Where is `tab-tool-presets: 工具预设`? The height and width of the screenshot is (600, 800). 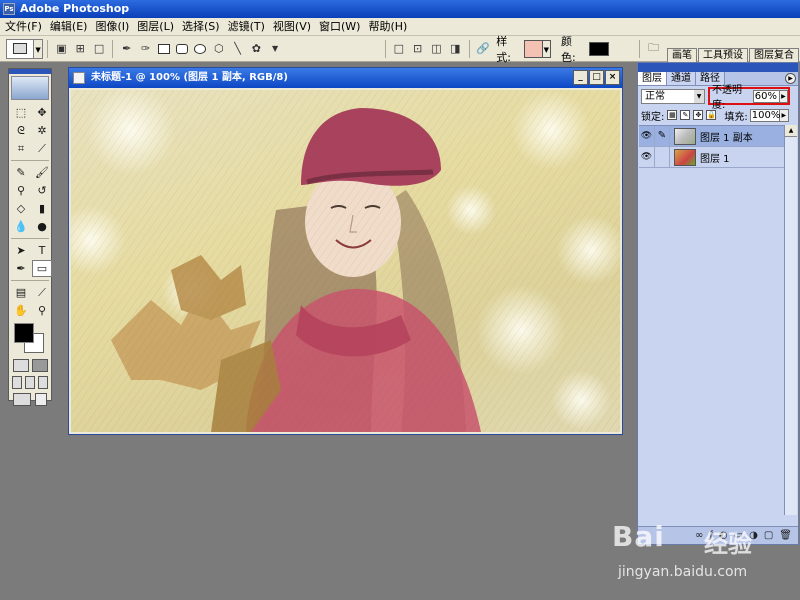
tab-tool-presets: 工具预设 is located at coordinates (722, 54).